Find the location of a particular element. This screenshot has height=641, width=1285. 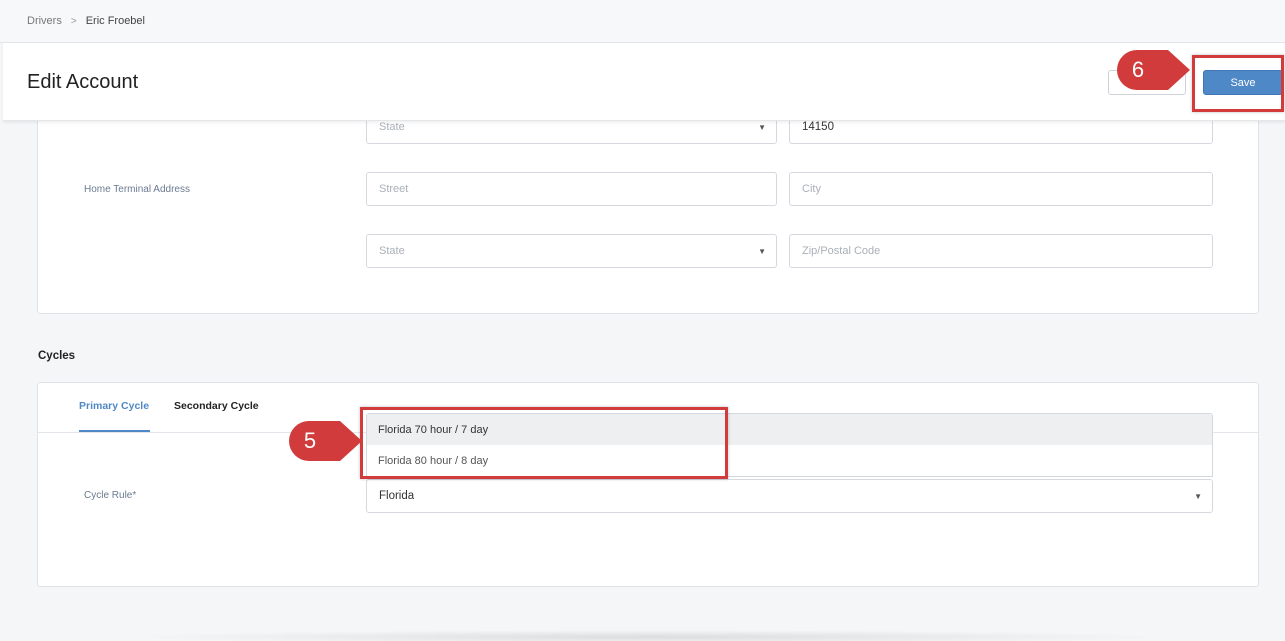

state-placeholder: State is located at coordinates (392, 251).